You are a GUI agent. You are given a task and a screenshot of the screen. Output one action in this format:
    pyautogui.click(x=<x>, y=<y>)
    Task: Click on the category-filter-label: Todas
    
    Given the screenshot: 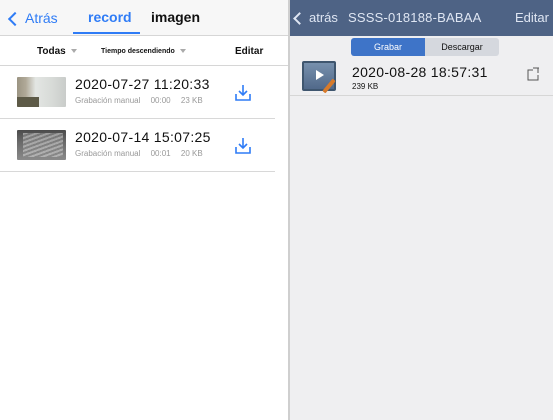 What is the action you would take?
    pyautogui.click(x=51, y=51)
    